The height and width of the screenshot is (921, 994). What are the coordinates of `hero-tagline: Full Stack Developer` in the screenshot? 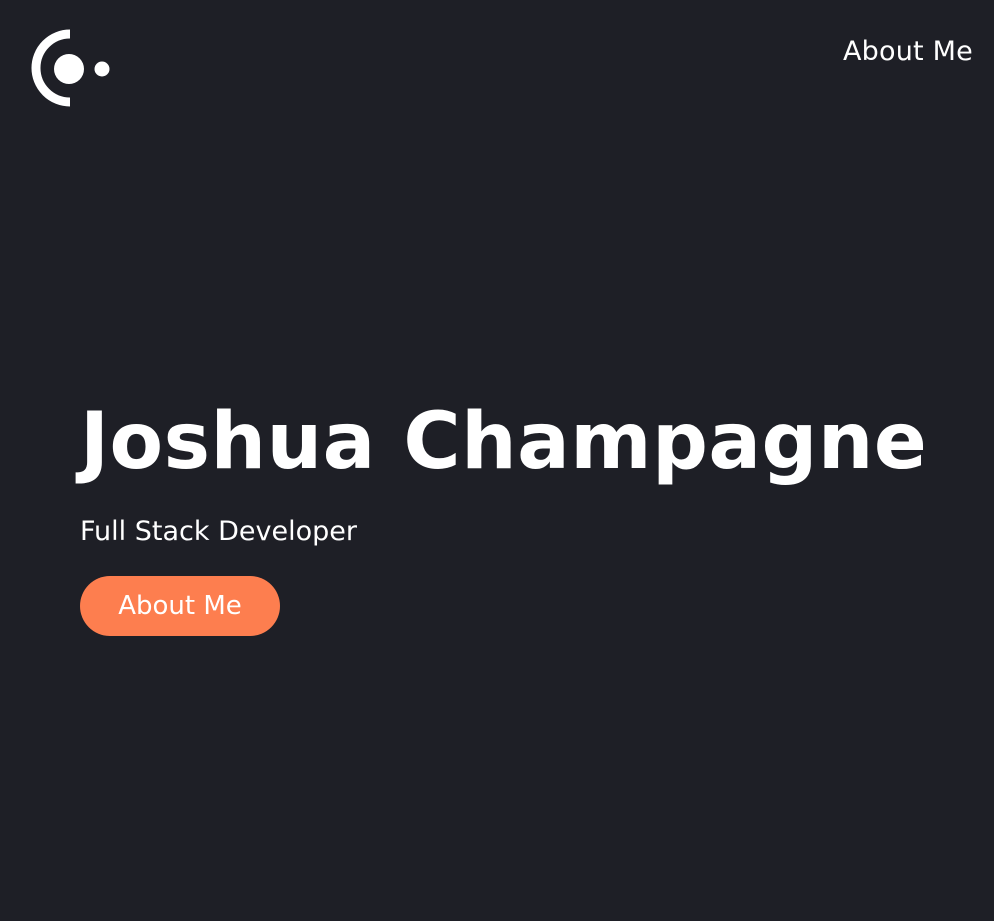 It's located at (218, 531).